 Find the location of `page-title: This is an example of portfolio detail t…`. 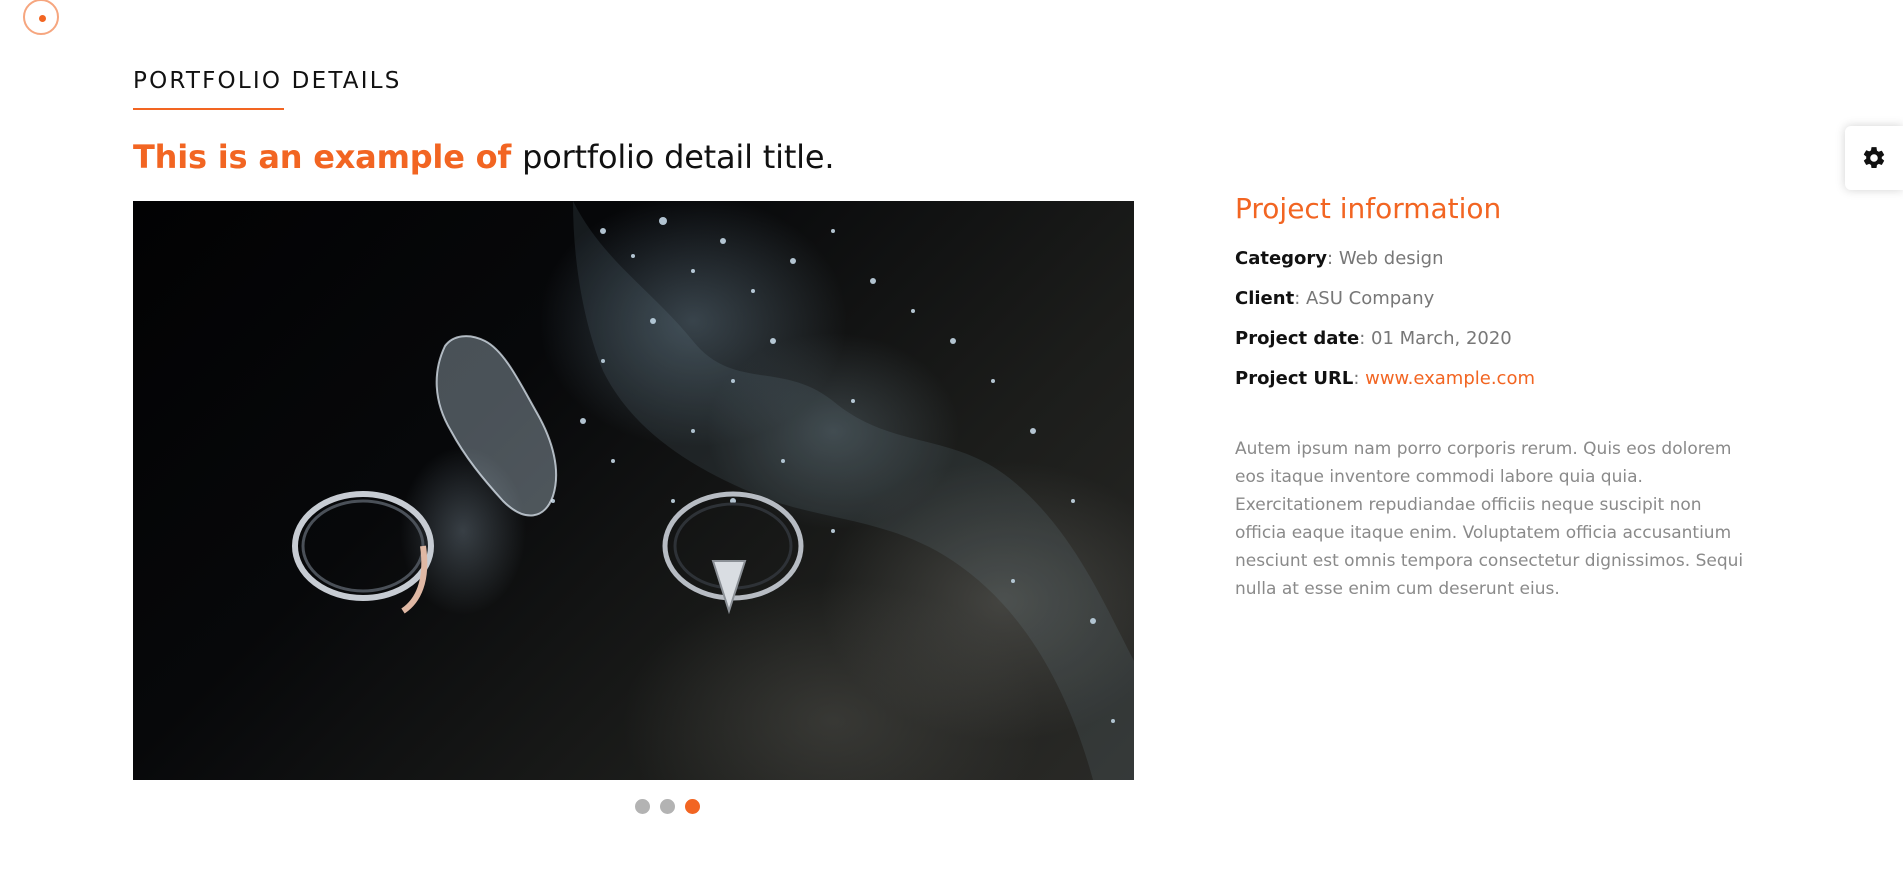

page-title: This is an example of portfolio detail t… is located at coordinates (484, 157).